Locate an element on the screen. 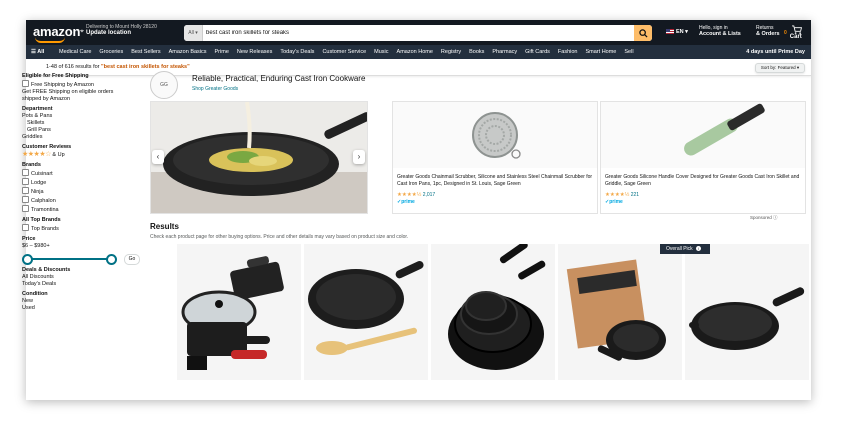  nav-item: Fashion is located at coordinates (568, 52).